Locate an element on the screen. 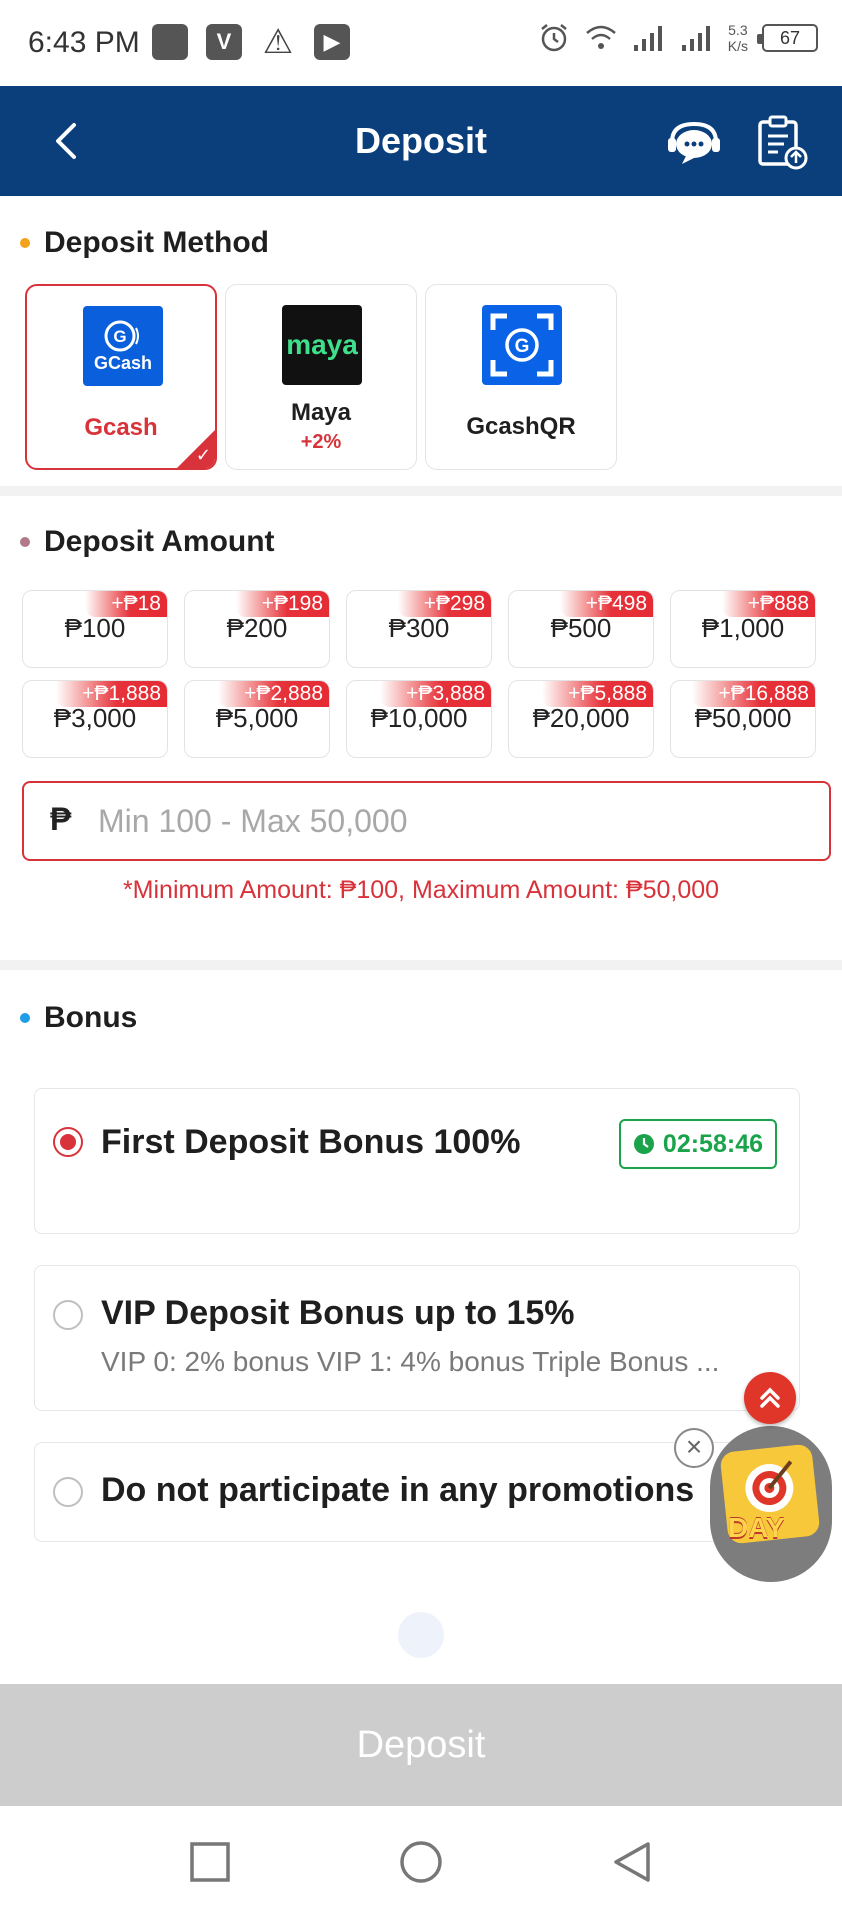  amount-value: ₱3,000 is located at coordinates (95, 718).